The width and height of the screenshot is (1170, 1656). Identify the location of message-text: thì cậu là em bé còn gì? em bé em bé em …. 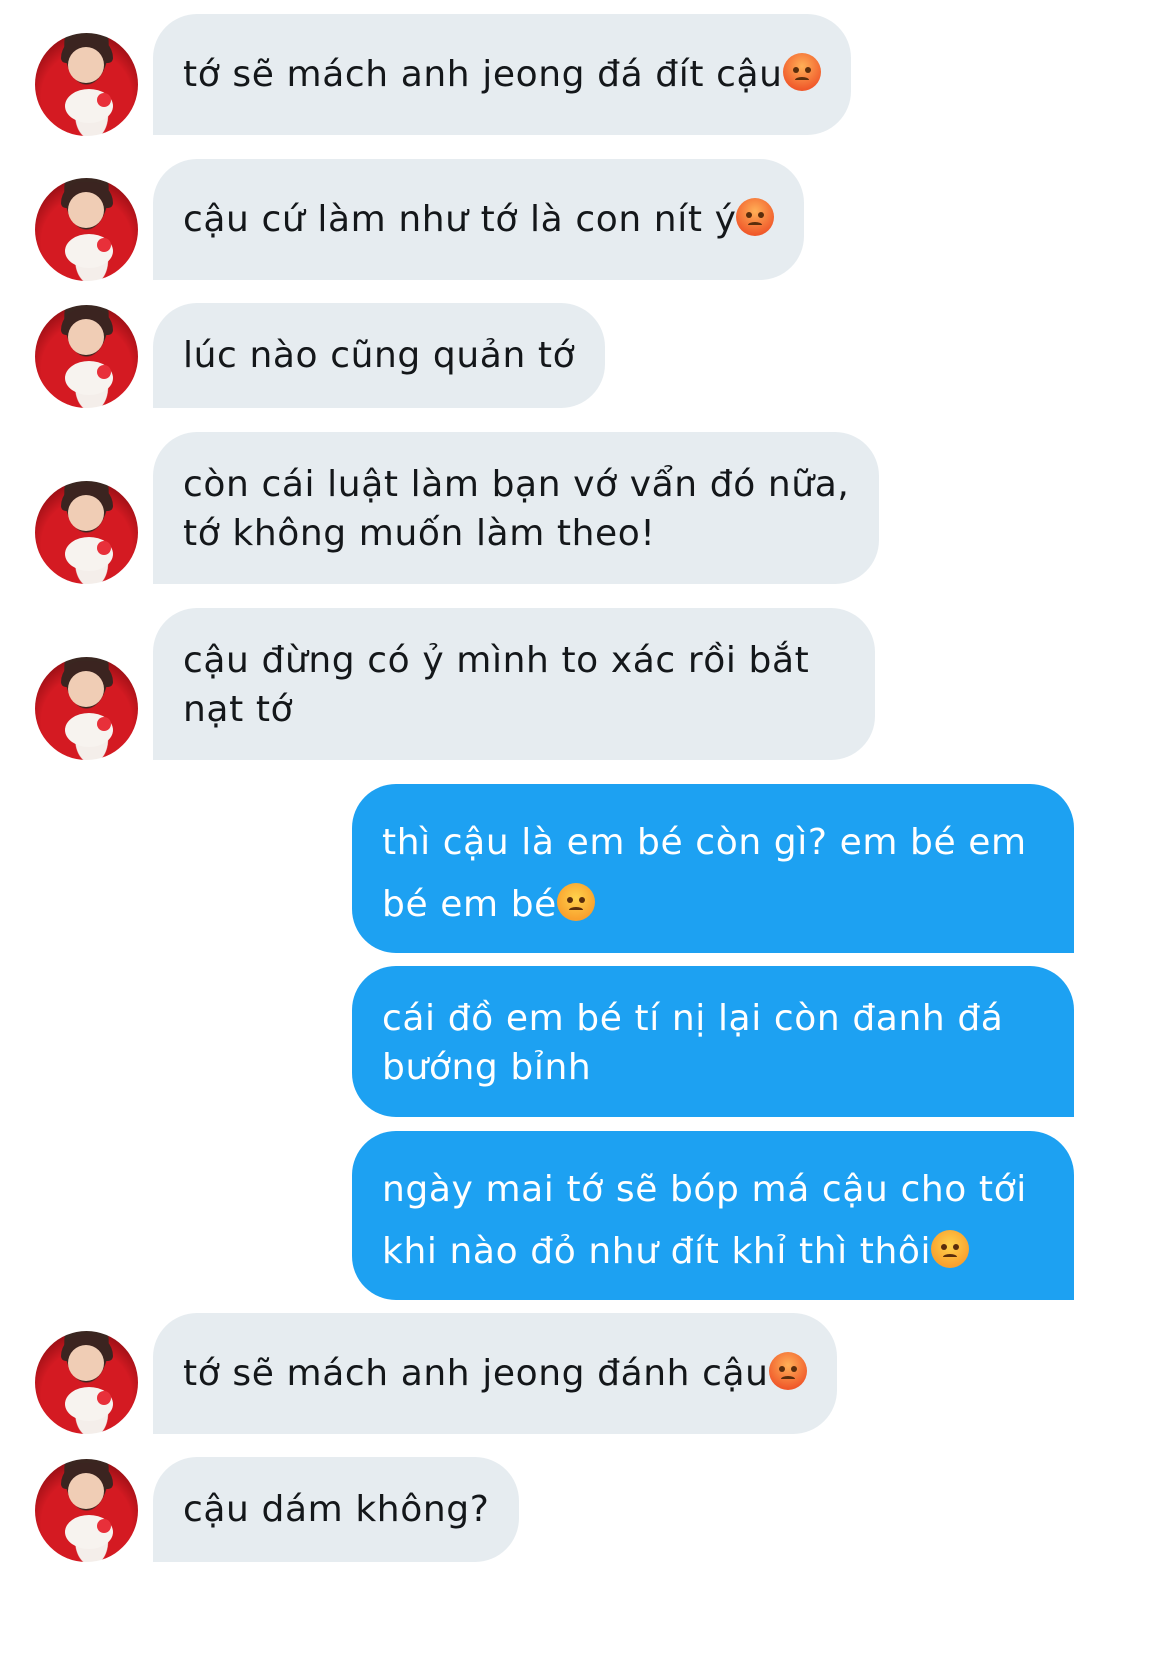
(704, 873).